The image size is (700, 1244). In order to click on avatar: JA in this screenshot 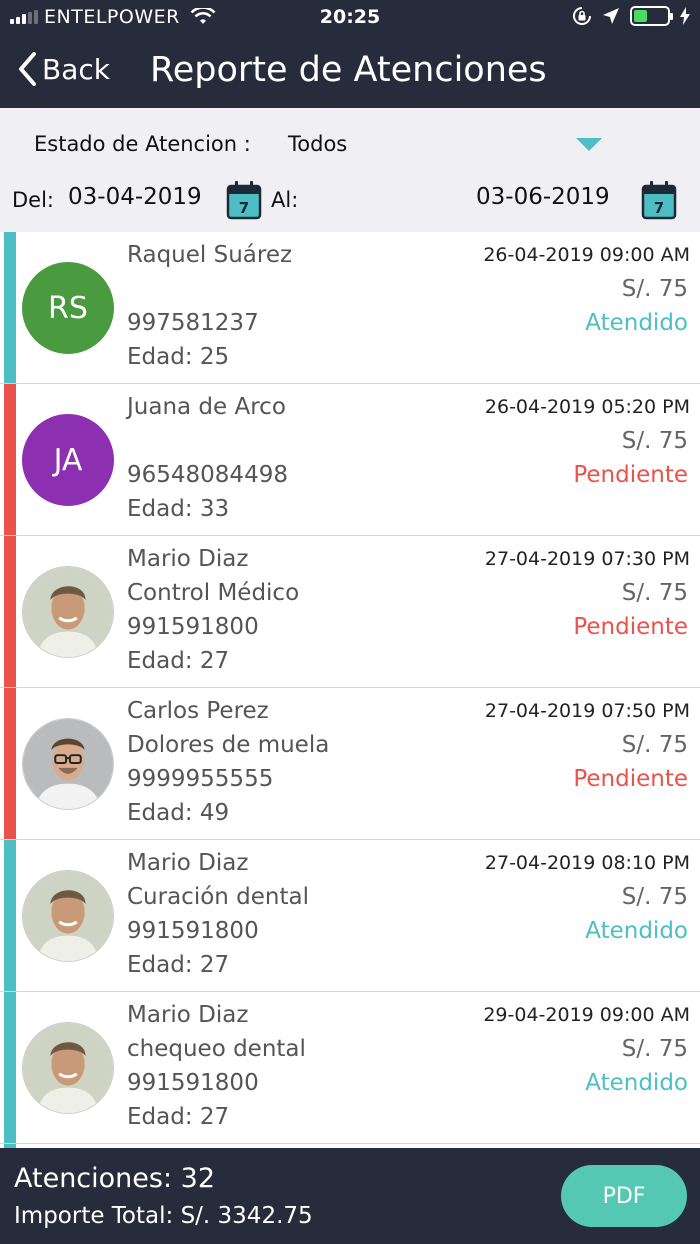, I will do `click(68, 460)`.